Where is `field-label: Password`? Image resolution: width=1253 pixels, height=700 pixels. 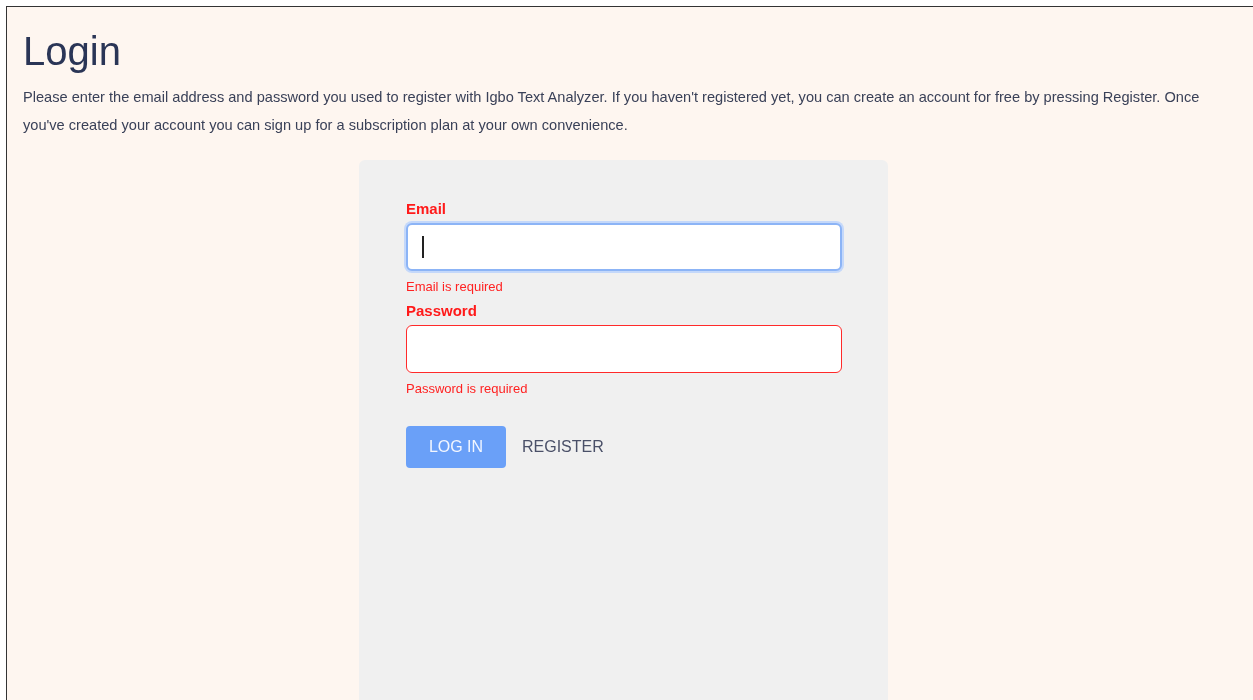 field-label: Password is located at coordinates (441, 310).